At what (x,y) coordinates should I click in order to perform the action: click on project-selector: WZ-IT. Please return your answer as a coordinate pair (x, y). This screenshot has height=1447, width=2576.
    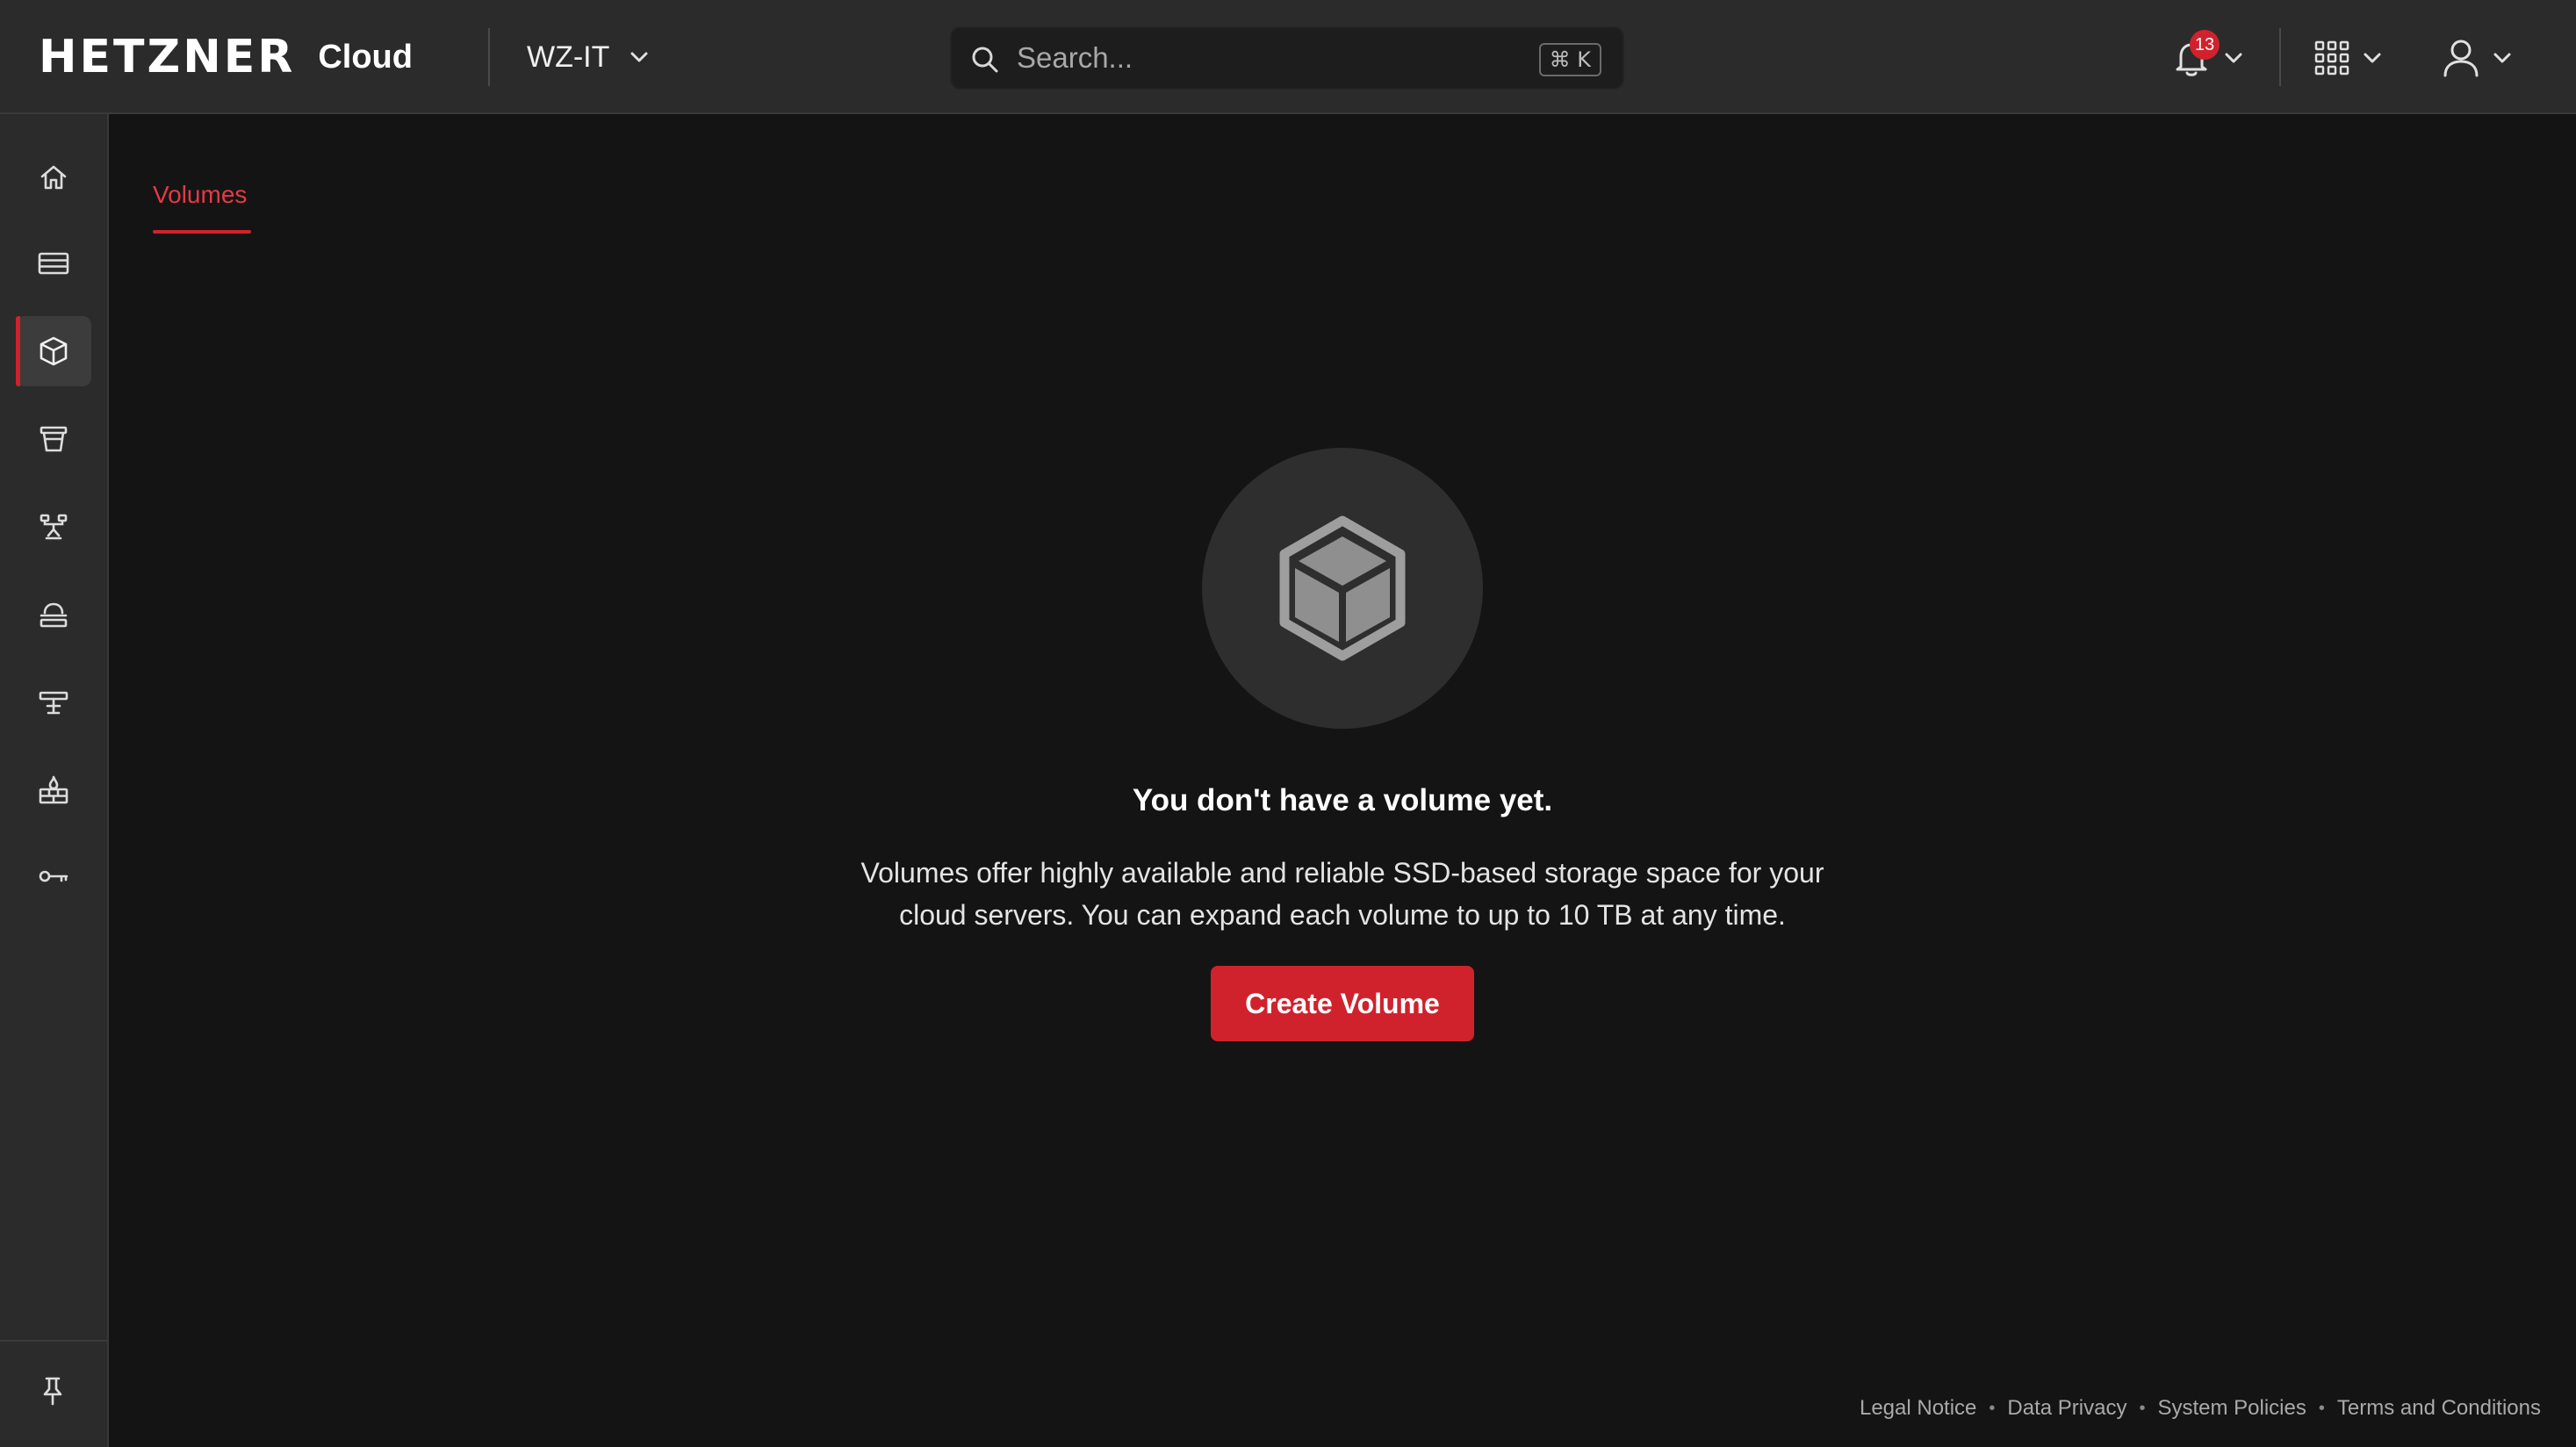
    Looking at the image, I should click on (588, 57).